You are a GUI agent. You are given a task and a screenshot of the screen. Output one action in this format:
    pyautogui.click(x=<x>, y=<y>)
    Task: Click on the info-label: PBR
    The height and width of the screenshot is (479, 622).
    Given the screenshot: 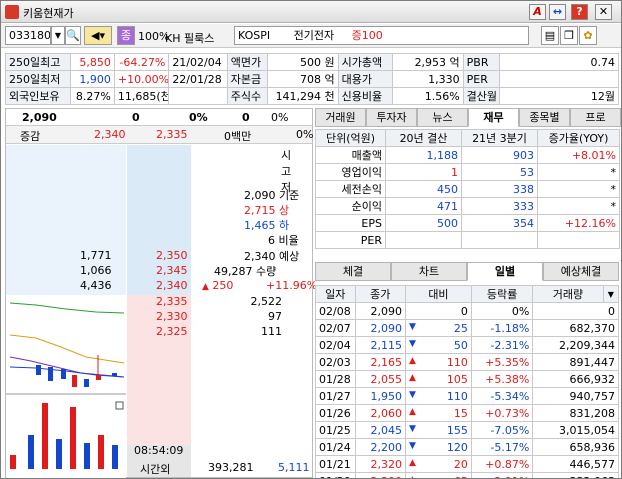 What is the action you would take?
    pyautogui.click(x=481, y=62)
    